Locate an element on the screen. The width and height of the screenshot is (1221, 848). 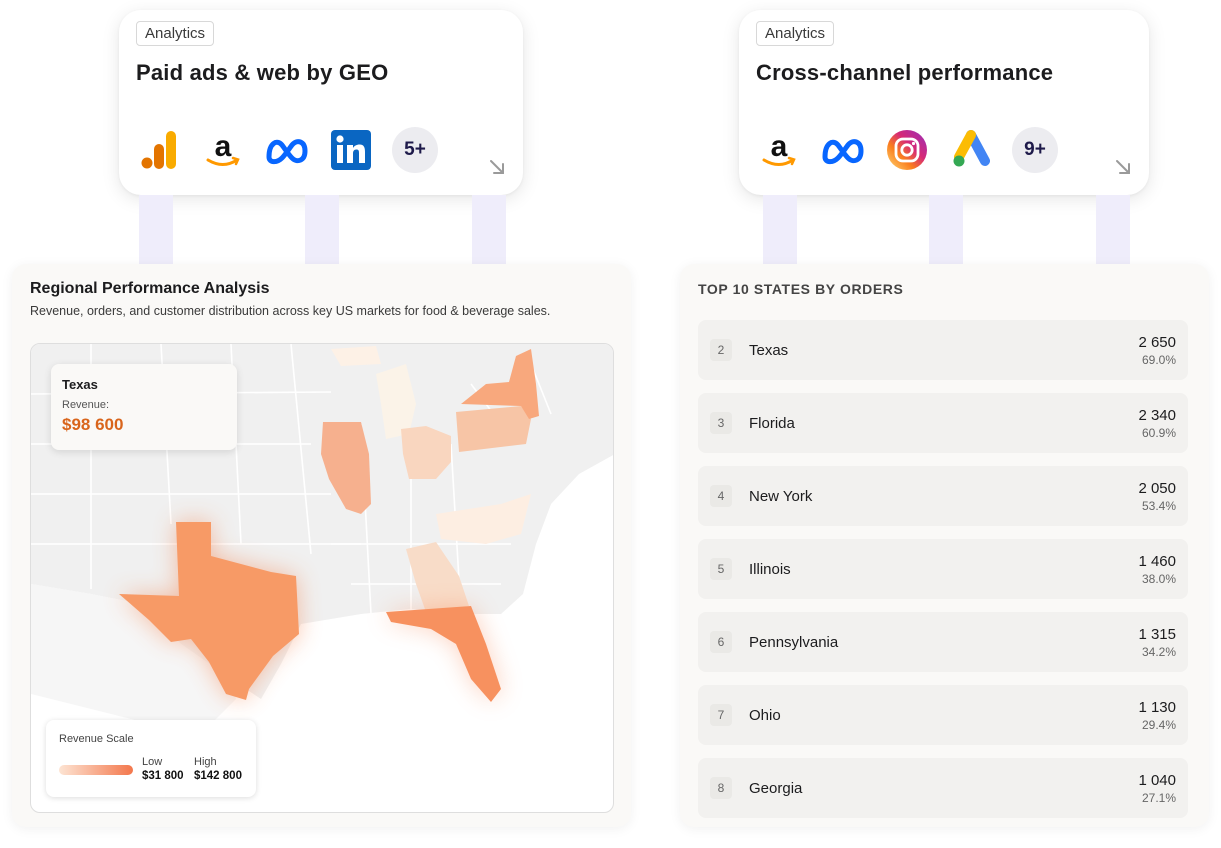
order-count: 2 340 is located at coordinates (1157, 415).